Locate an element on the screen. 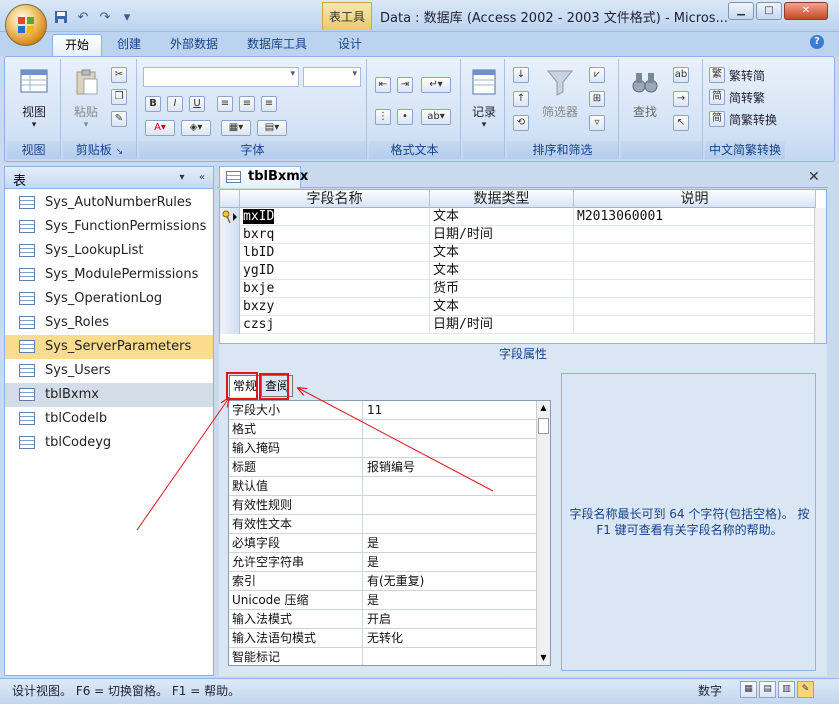  property-row: 输入法语句模式 无转化 is located at coordinates (383, 638).